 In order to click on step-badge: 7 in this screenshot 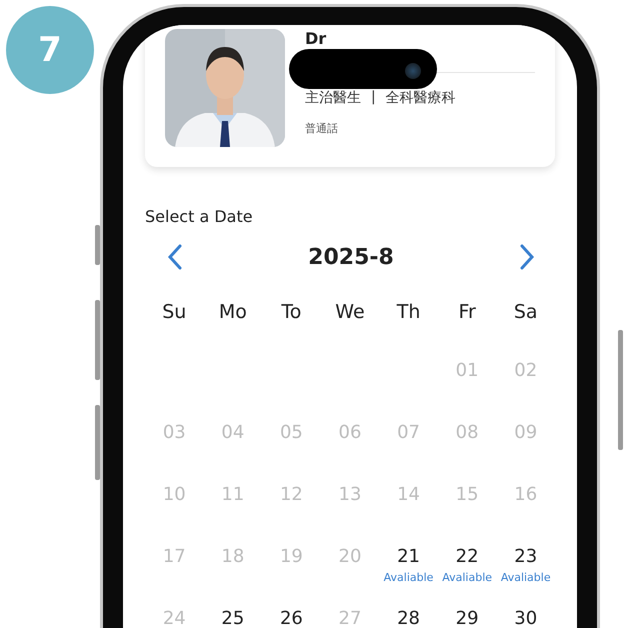, I will do `click(50, 50)`.